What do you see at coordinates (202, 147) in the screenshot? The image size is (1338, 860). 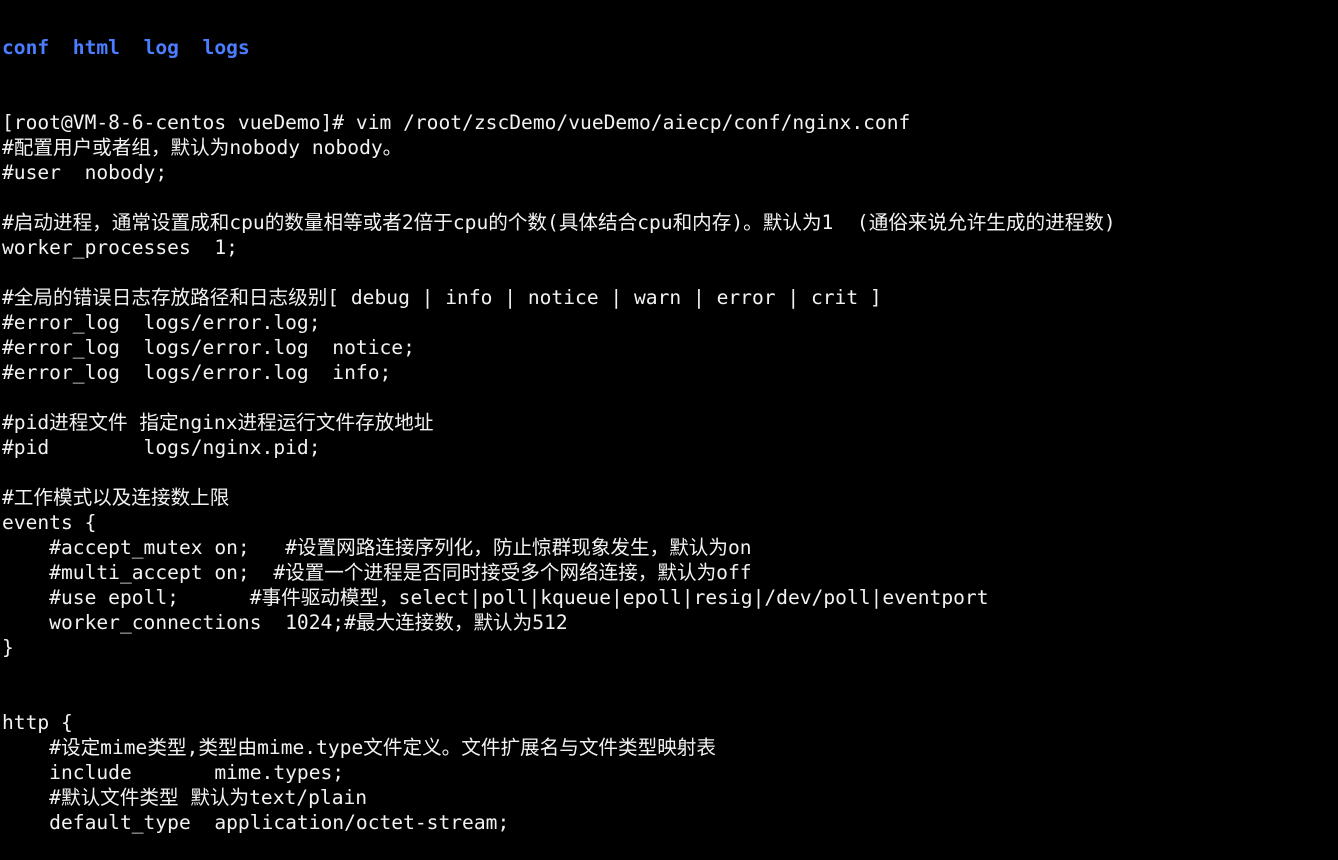 I see `config-line: #配置用户或者组，默认为nobody nobody。` at bounding box center [202, 147].